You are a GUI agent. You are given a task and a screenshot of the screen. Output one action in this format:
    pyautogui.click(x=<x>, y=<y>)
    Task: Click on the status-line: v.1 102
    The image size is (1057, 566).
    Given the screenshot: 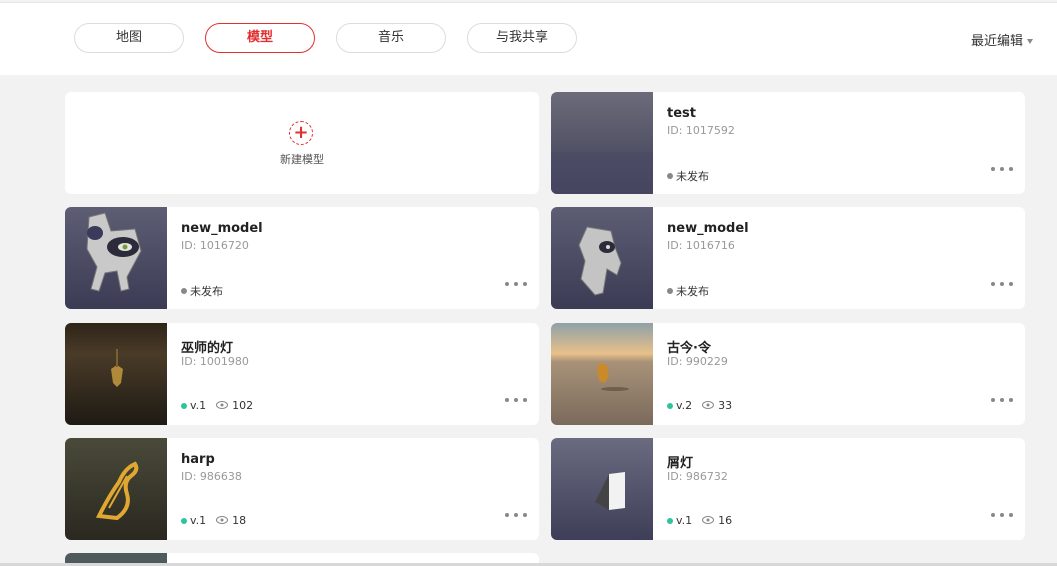 What is the action you would take?
    pyautogui.click(x=217, y=405)
    